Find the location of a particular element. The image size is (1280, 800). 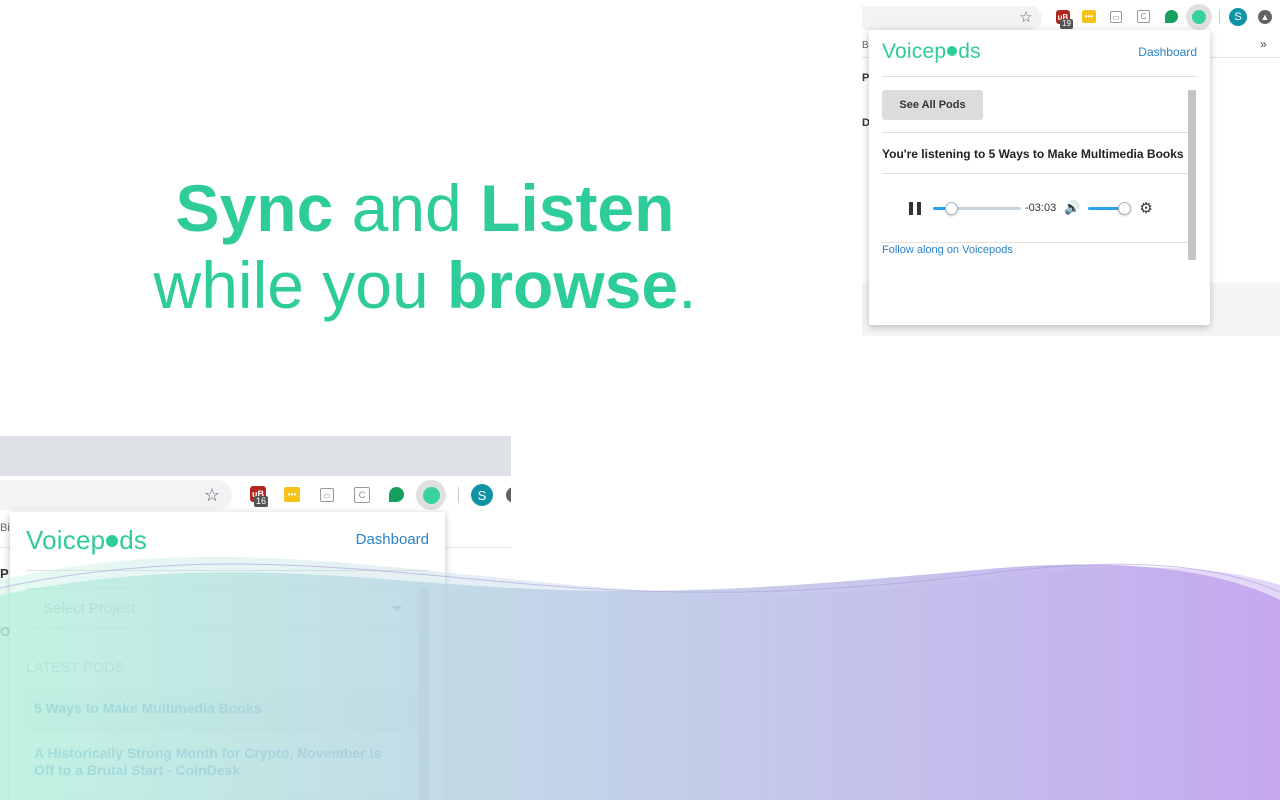

top-extension-badge: 19 is located at coordinates (1066, 24).